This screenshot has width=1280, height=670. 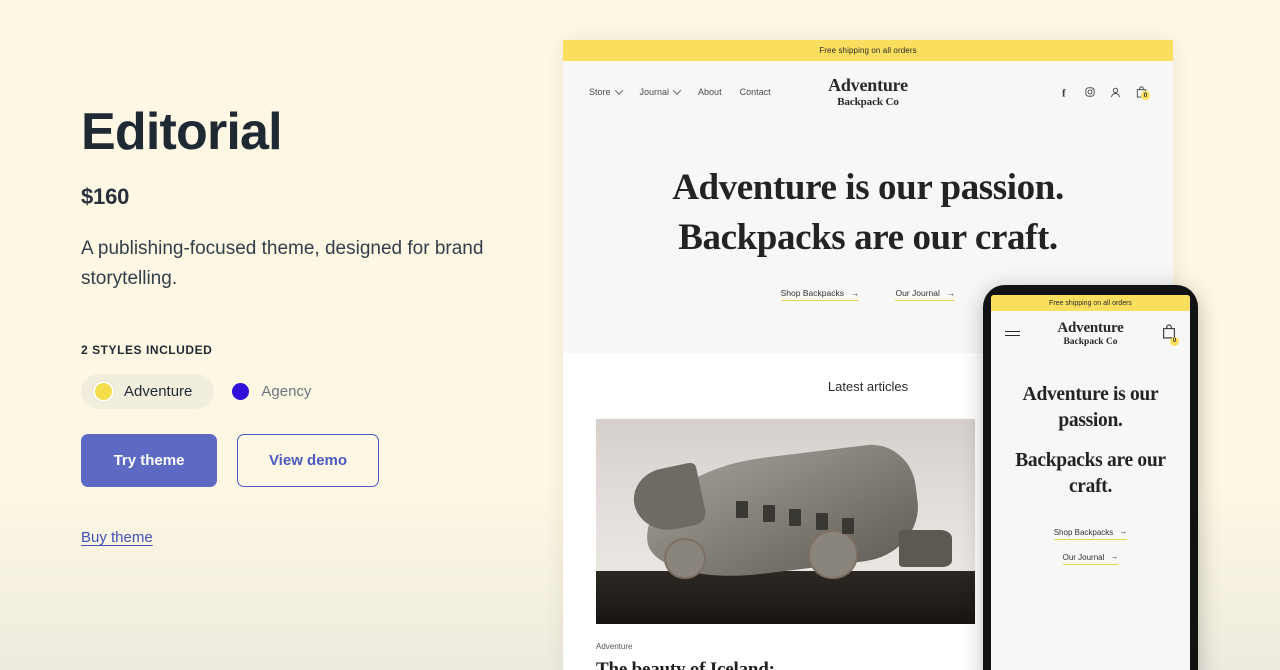 What do you see at coordinates (1090, 92) in the screenshot?
I see `instagram-icon` at bounding box center [1090, 92].